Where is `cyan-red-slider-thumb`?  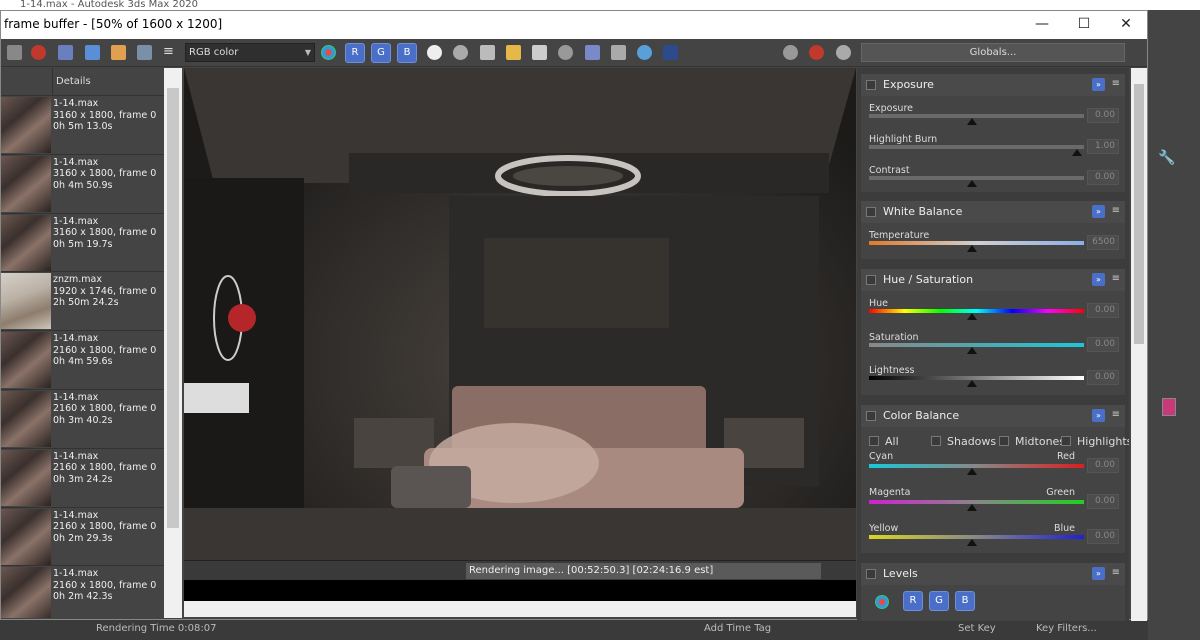 cyan-red-slider-thumb is located at coordinates (972, 471).